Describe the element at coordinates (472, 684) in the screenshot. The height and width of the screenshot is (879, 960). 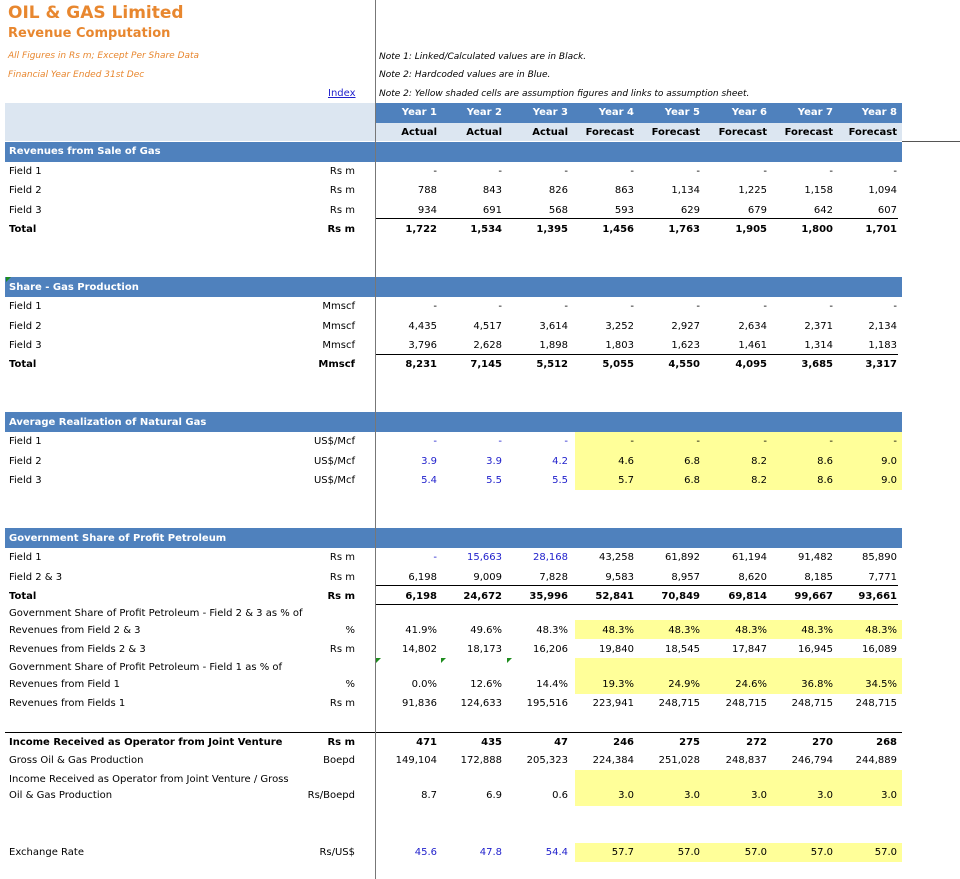
I see `cell-value: 12.6%` at that location.